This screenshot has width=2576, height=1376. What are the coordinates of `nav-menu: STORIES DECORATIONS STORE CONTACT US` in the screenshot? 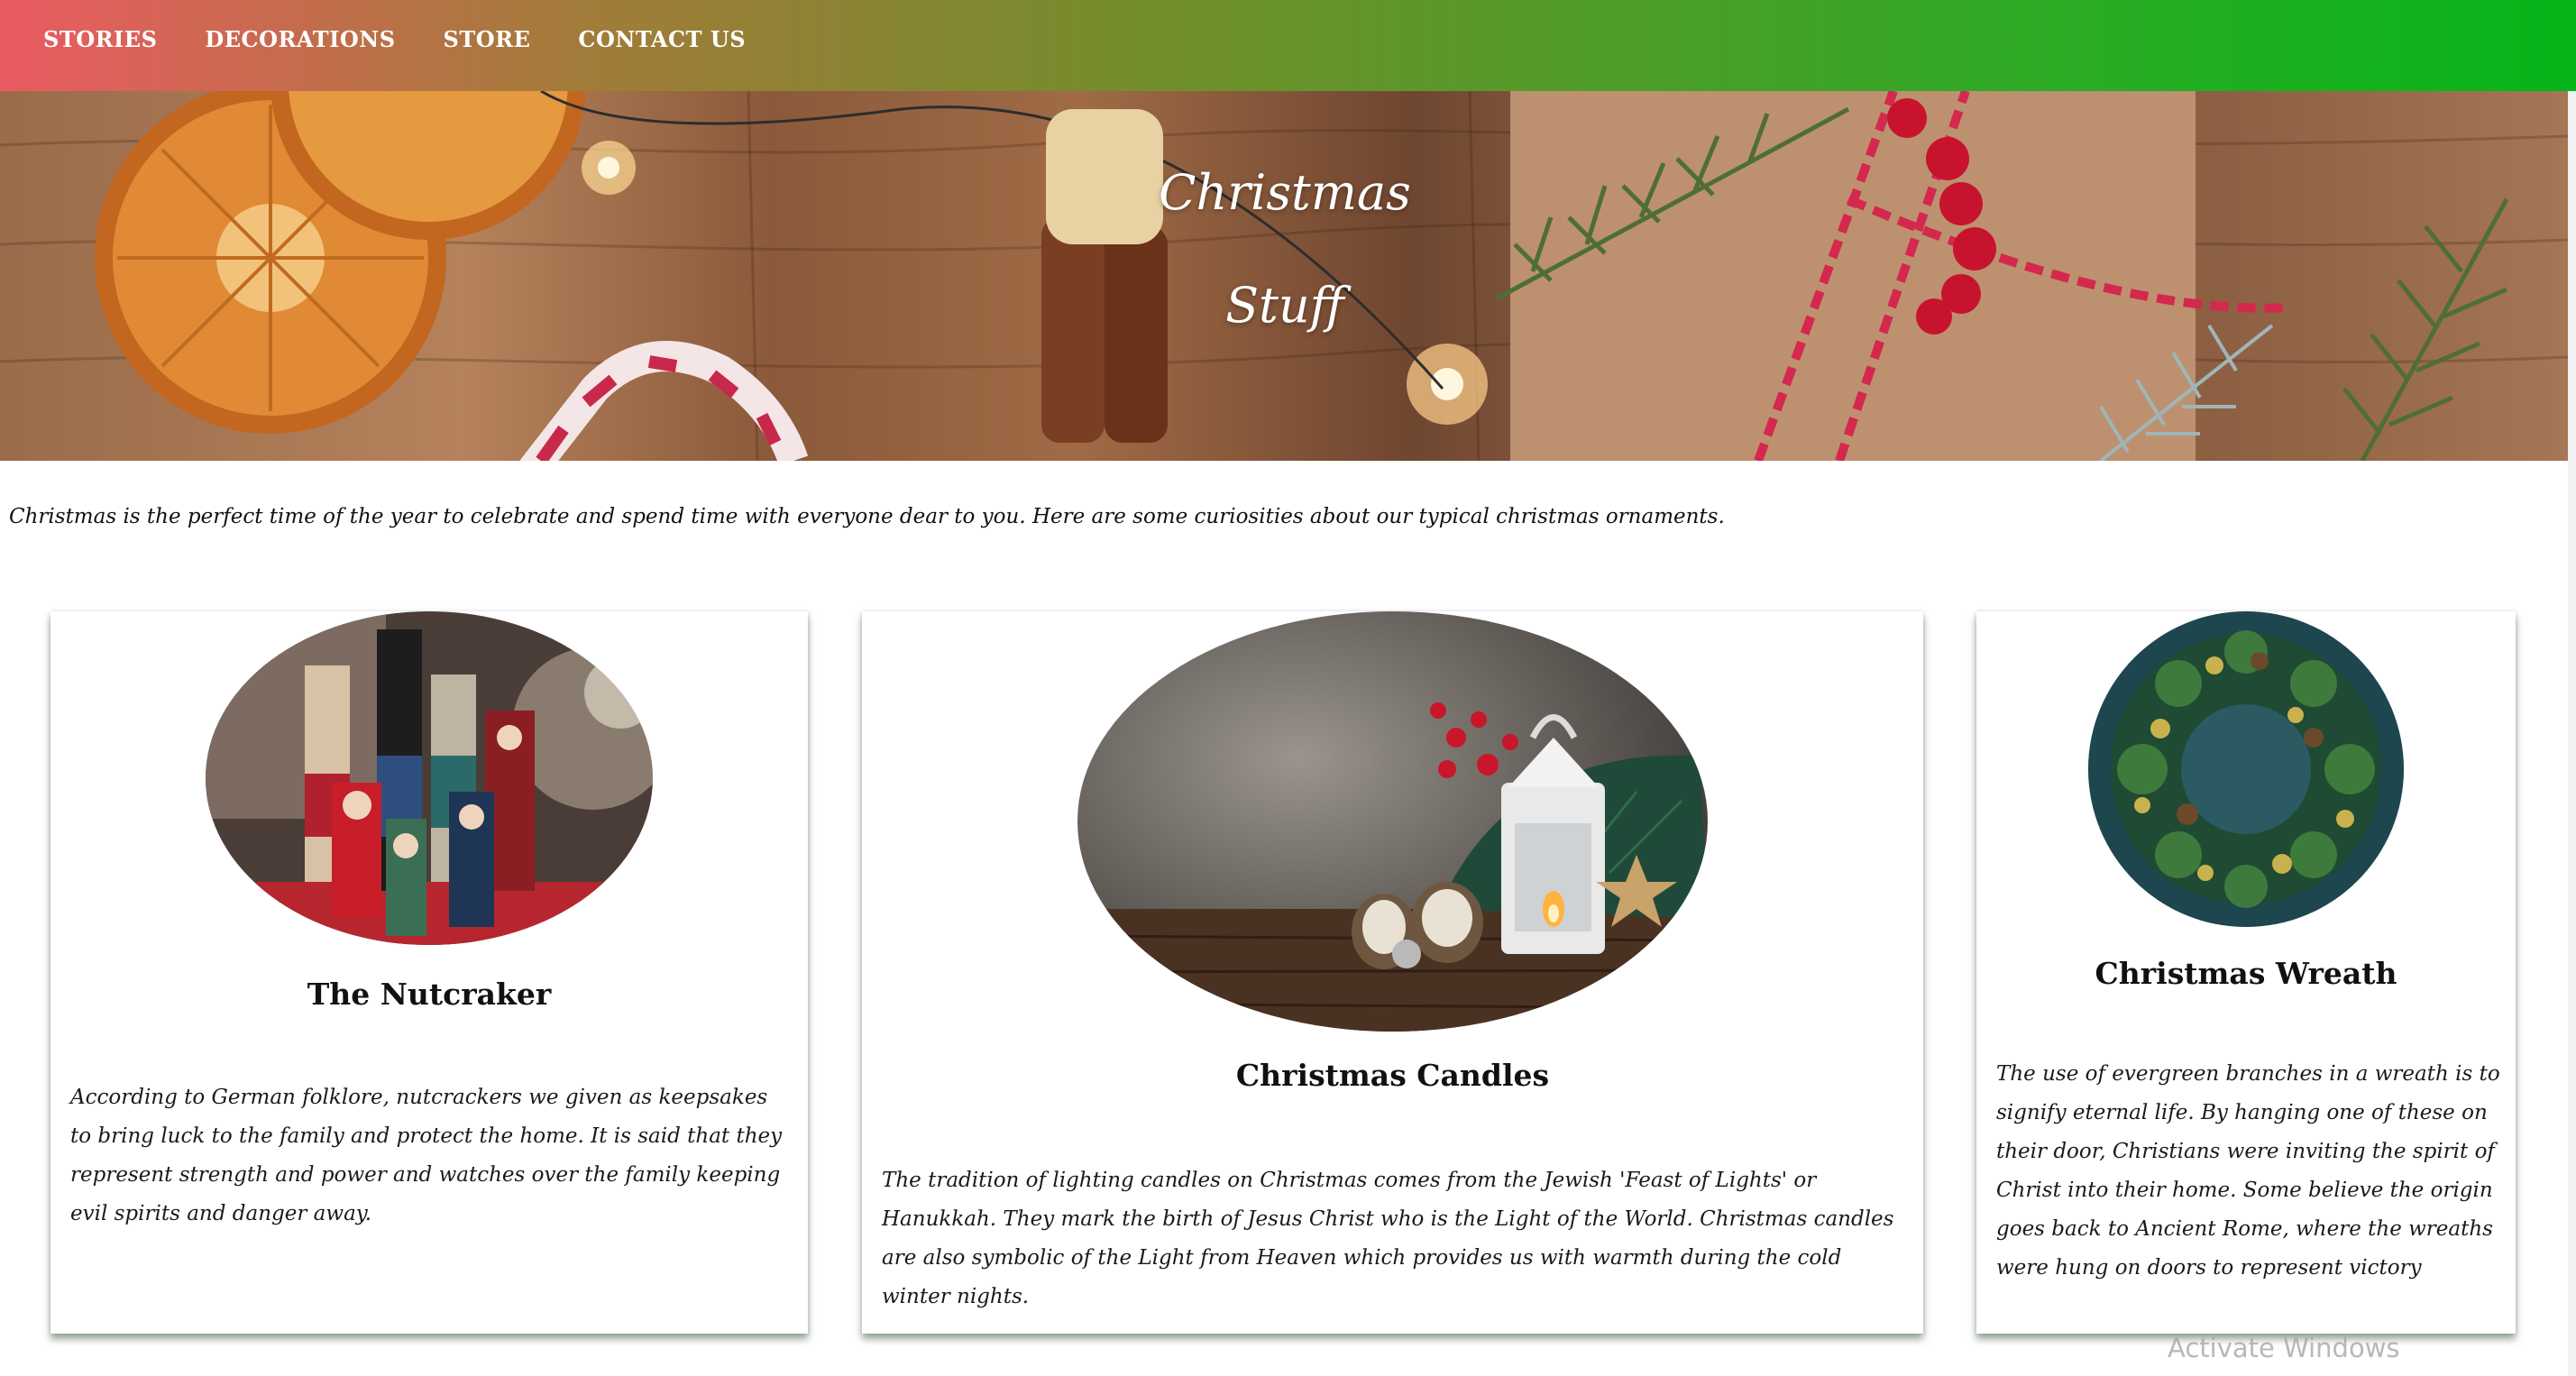 It's located at (418, 39).